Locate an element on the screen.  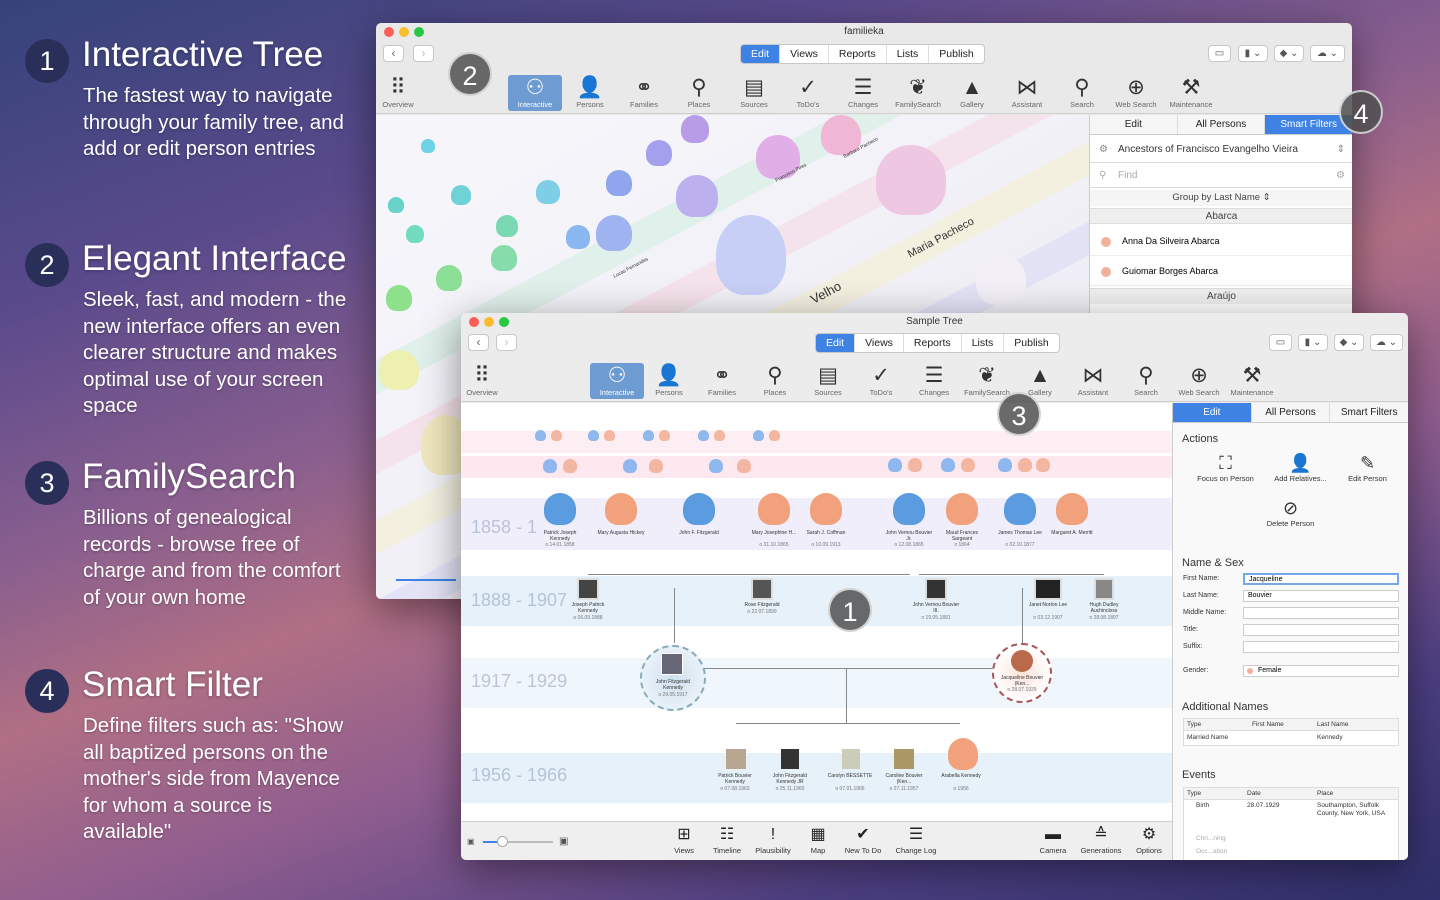
bottom-new-todo: ✔ New To Do is located at coordinates (863, 839).